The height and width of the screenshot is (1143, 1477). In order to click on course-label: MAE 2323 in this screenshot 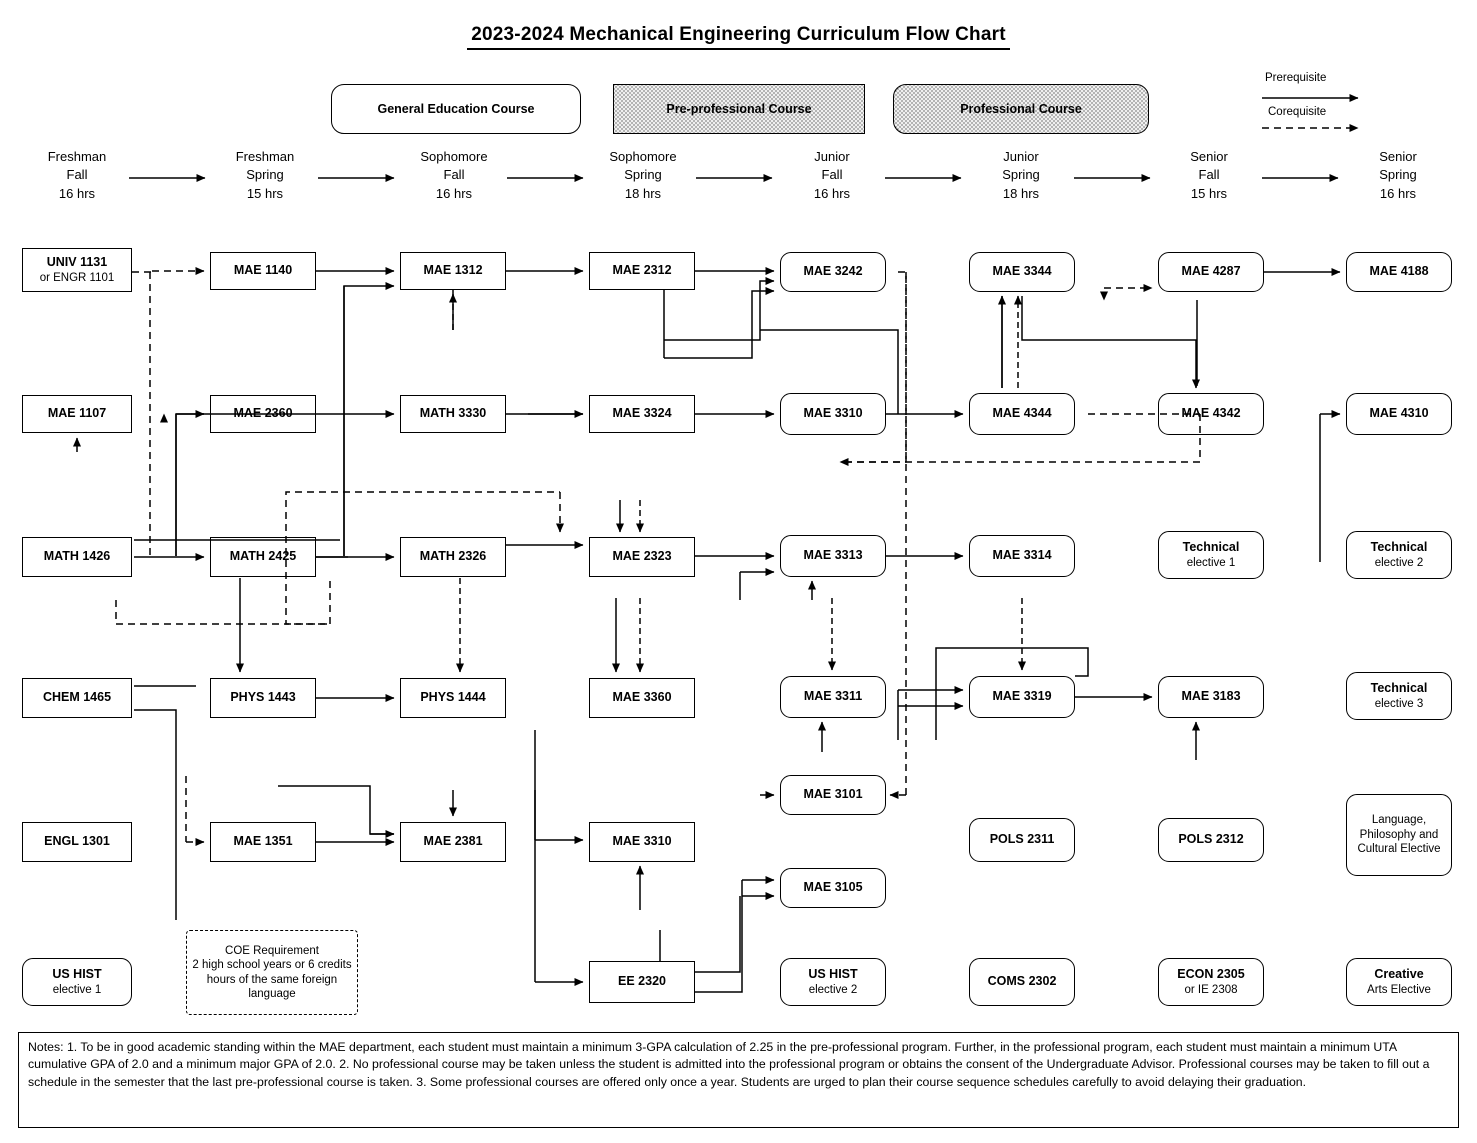, I will do `click(642, 556)`.